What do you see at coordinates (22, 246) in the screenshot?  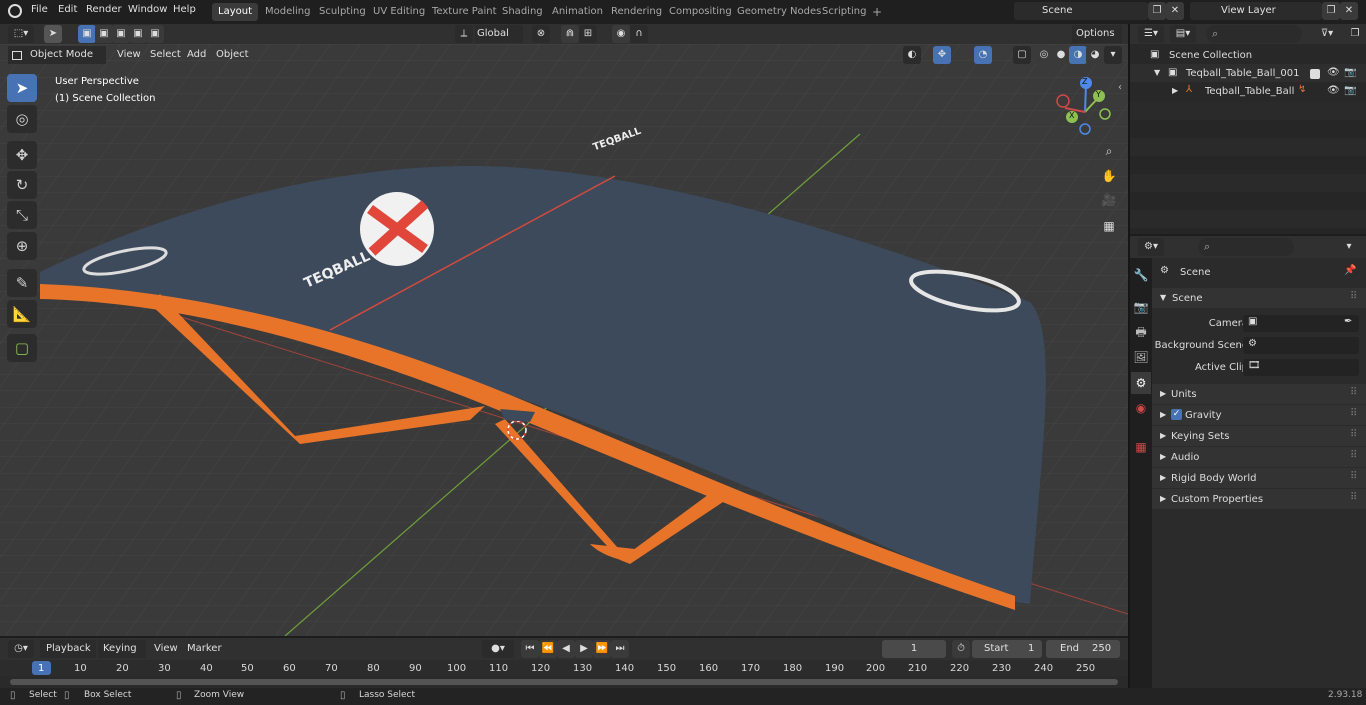 I see `transform-tool-icon: ⊕` at bounding box center [22, 246].